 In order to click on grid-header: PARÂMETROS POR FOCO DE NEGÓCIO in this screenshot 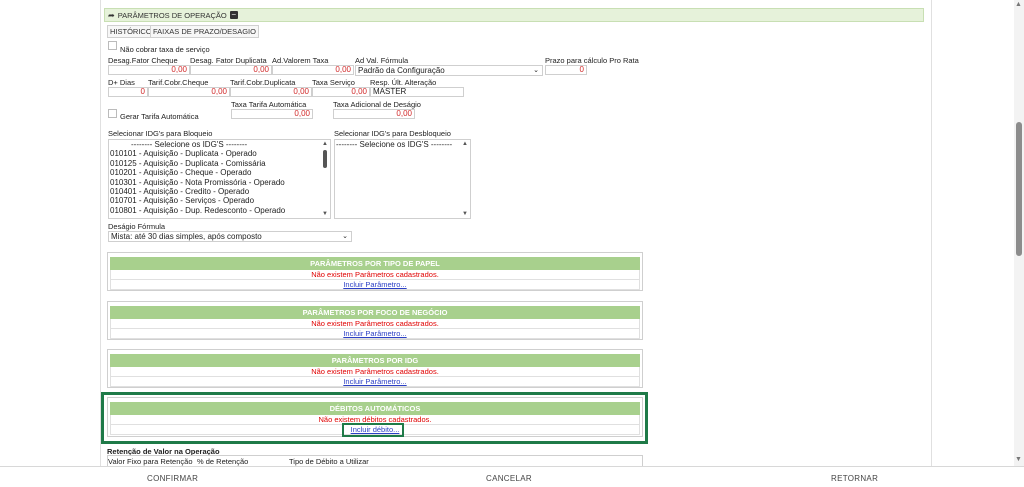, I will do `click(375, 312)`.